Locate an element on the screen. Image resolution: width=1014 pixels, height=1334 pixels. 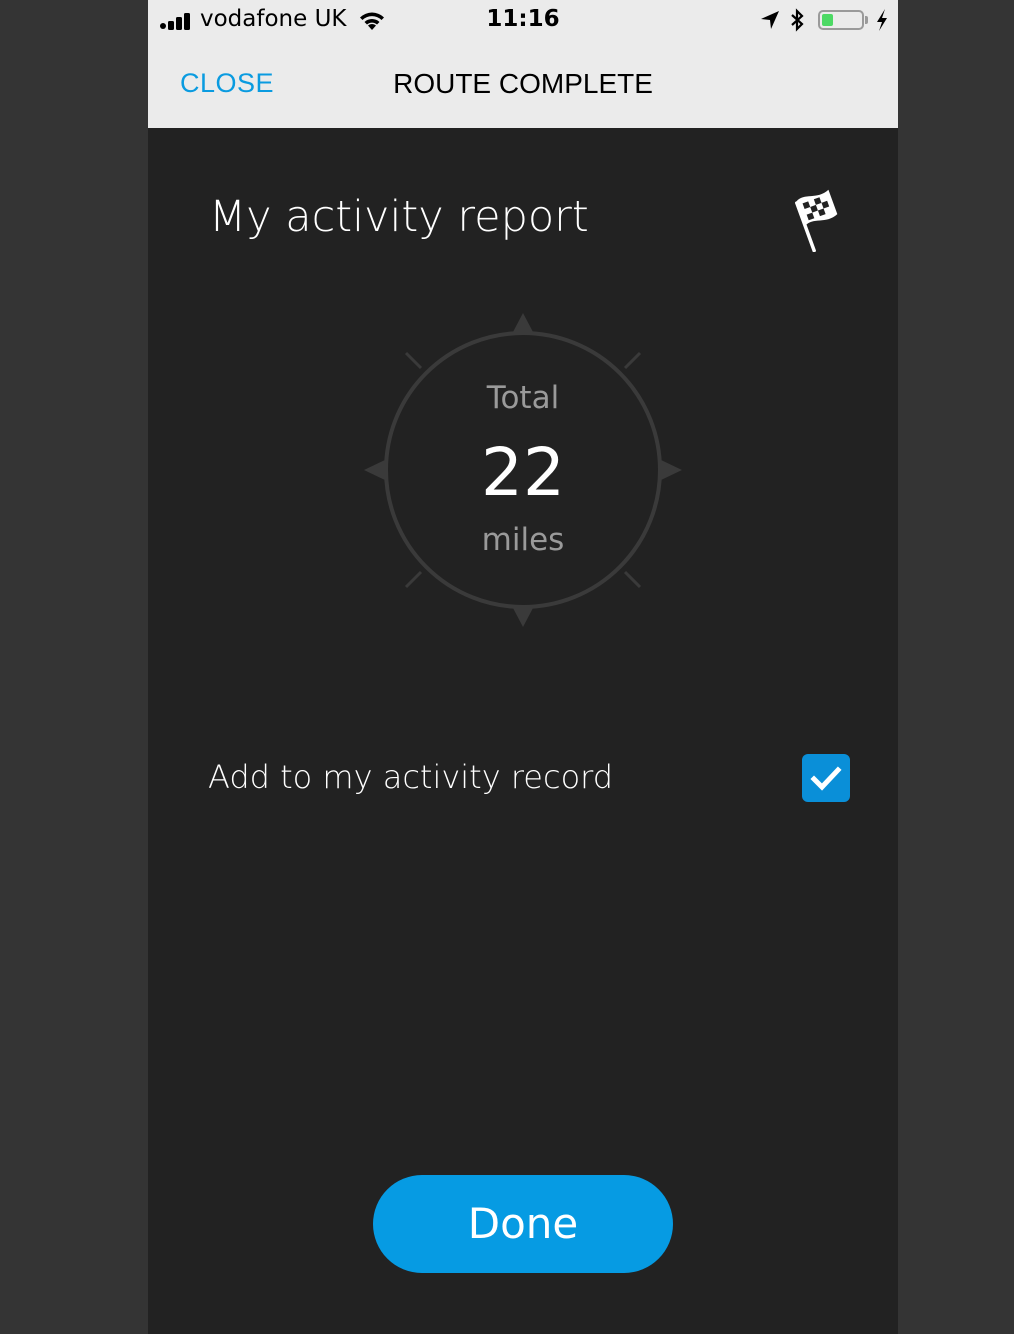
clock: 11:16 is located at coordinates (523, 19).